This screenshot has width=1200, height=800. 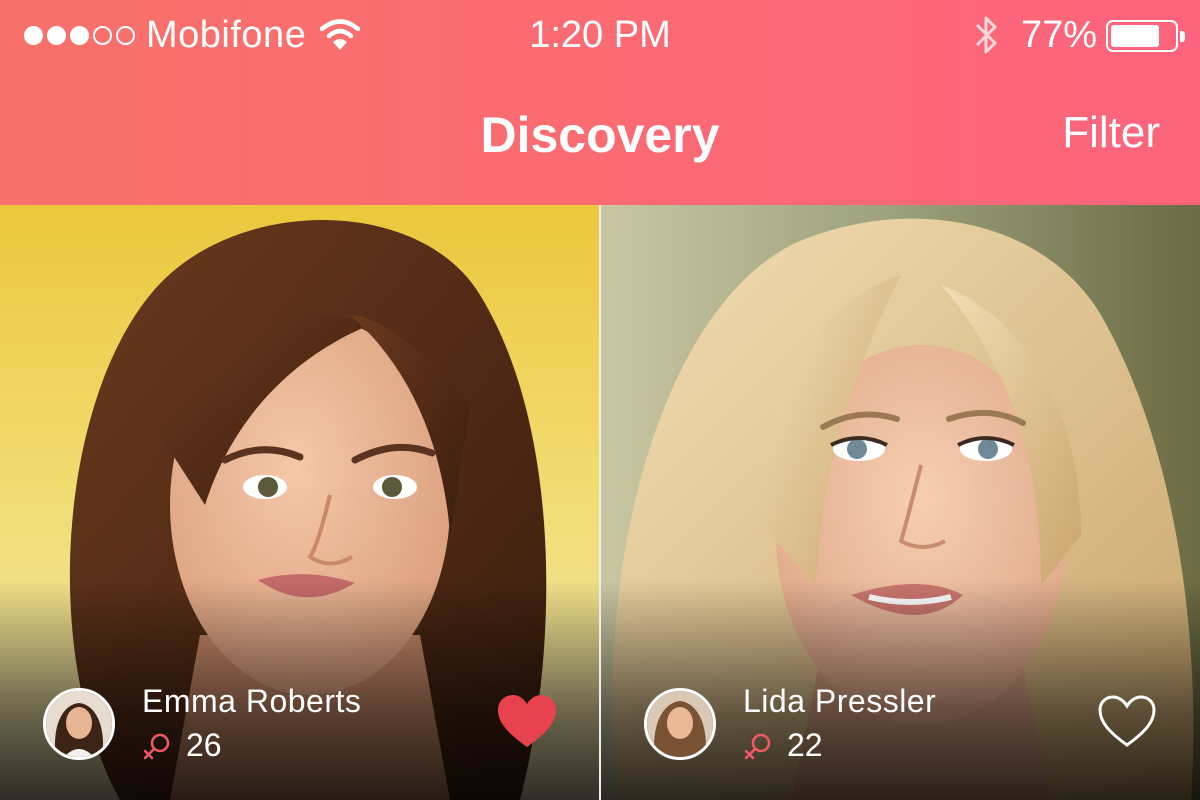 I want to click on battery-percent: 77%, so click(x=1059, y=35).